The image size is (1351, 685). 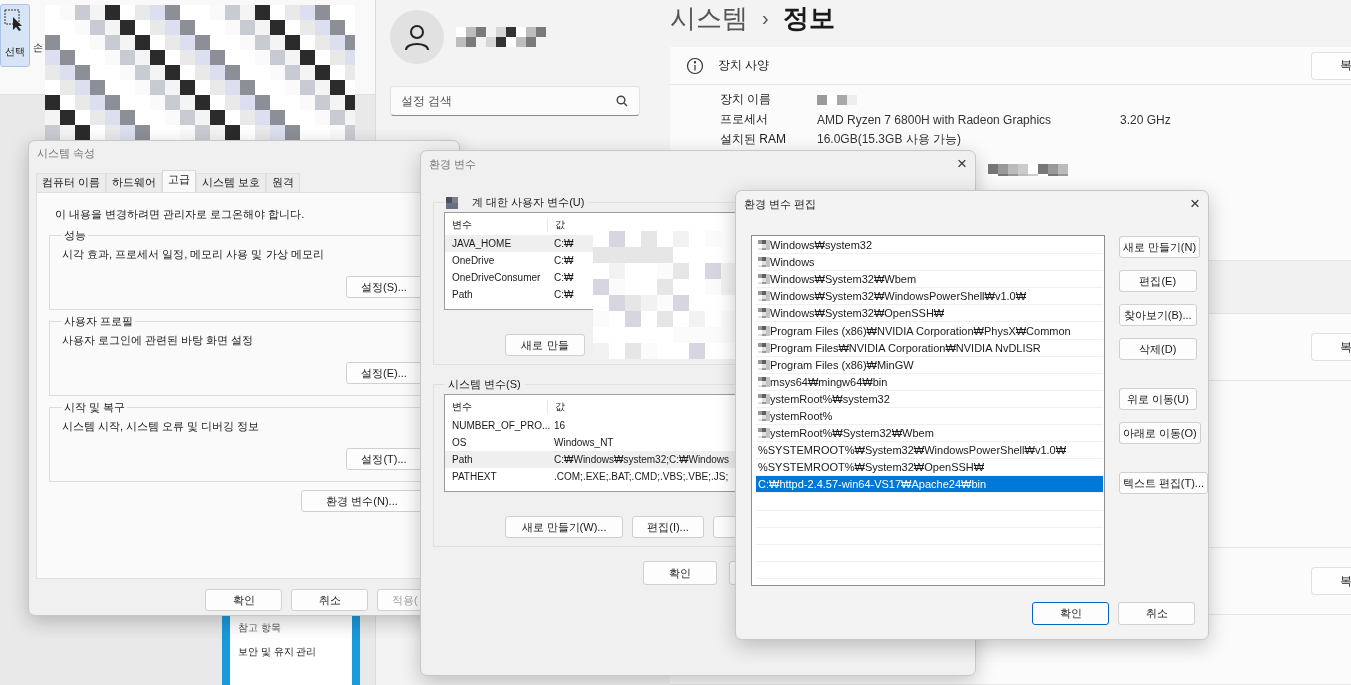 What do you see at coordinates (38, 48) in the screenshot?
I see `ribbon-label: 손` at bounding box center [38, 48].